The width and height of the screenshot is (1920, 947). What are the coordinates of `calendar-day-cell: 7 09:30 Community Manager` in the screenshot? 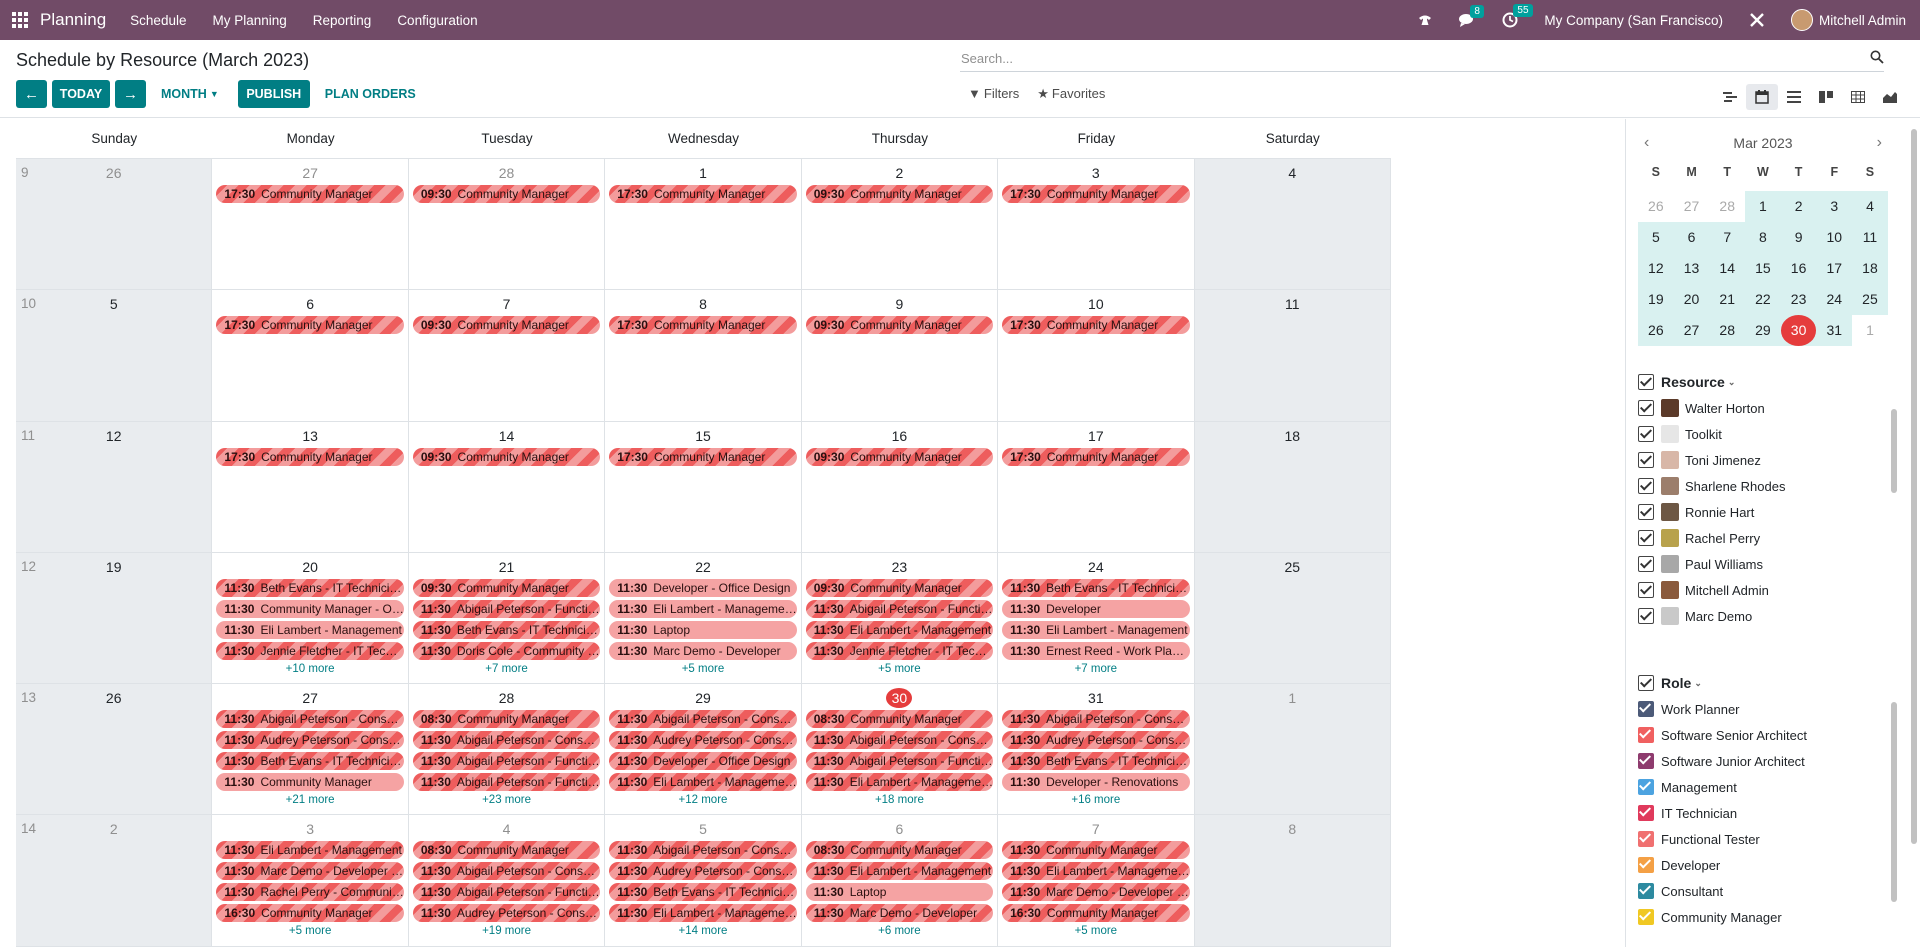 It's located at (507, 355).